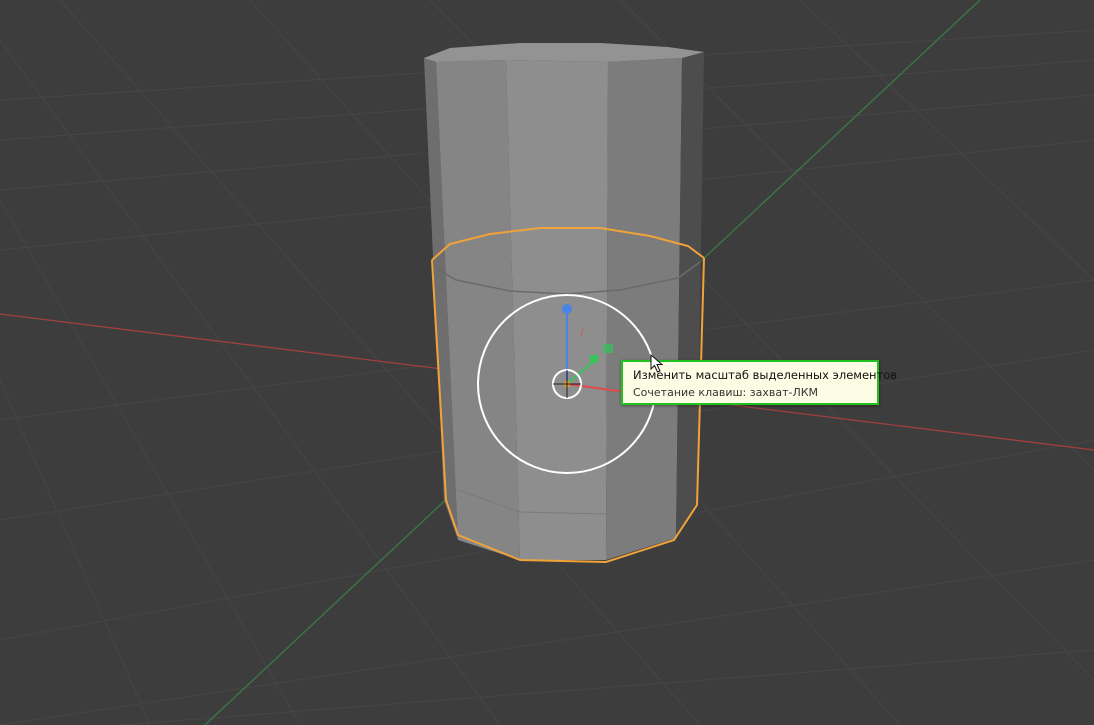  What do you see at coordinates (567, 309) in the screenshot?
I see `z-axis-handle` at bounding box center [567, 309].